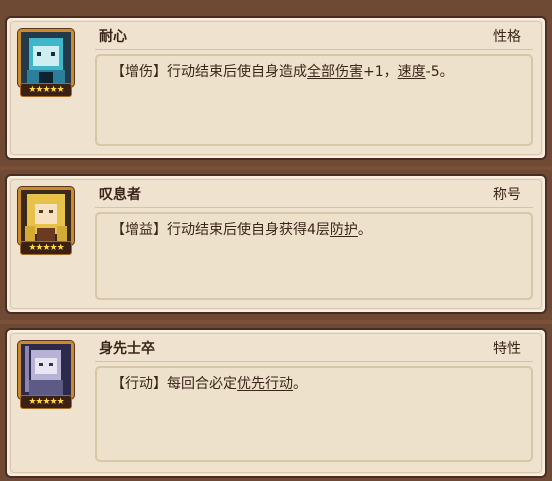  What do you see at coordinates (507, 37) in the screenshot?
I see `trait-category: 性格` at bounding box center [507, 37].